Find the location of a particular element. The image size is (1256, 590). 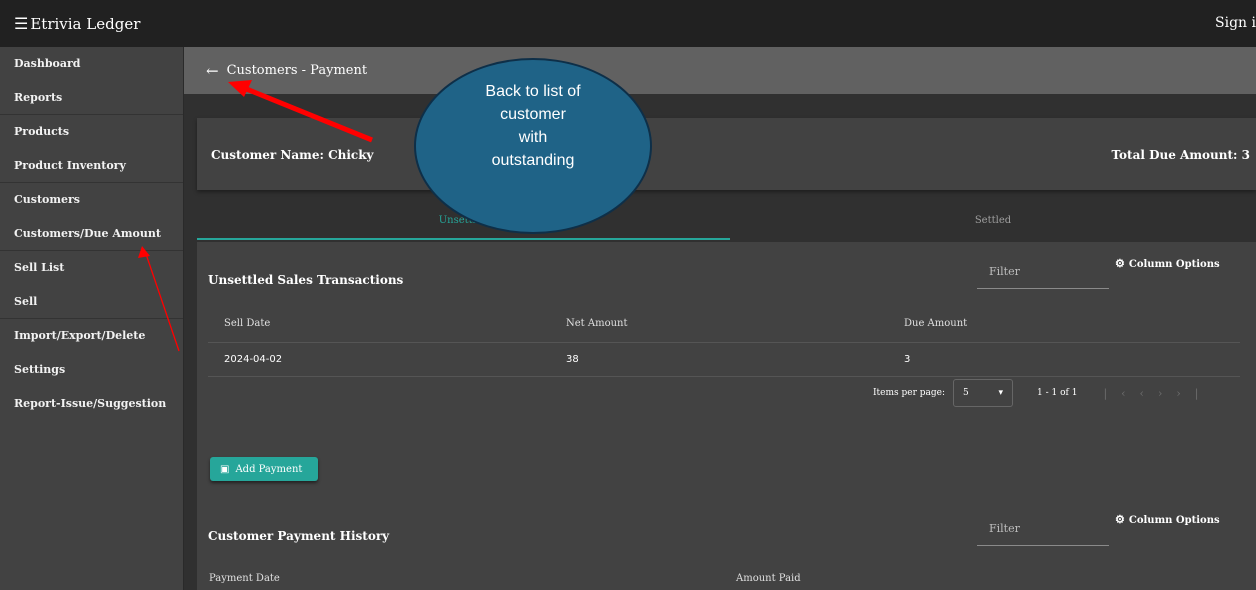

annotation-line: customer is located at coordinates (533, 114).